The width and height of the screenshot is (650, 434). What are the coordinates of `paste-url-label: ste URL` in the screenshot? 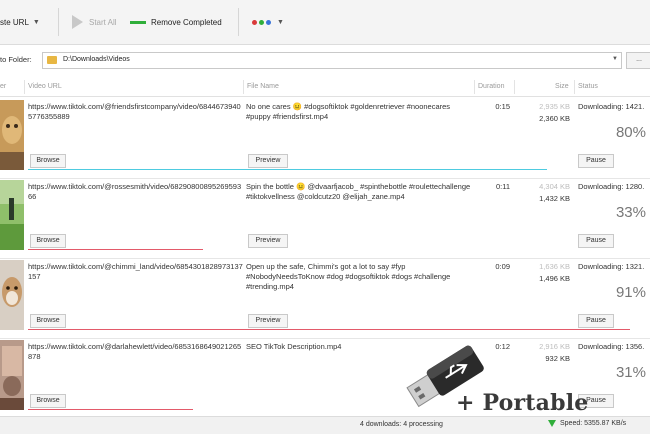 It's located at (14, 22).